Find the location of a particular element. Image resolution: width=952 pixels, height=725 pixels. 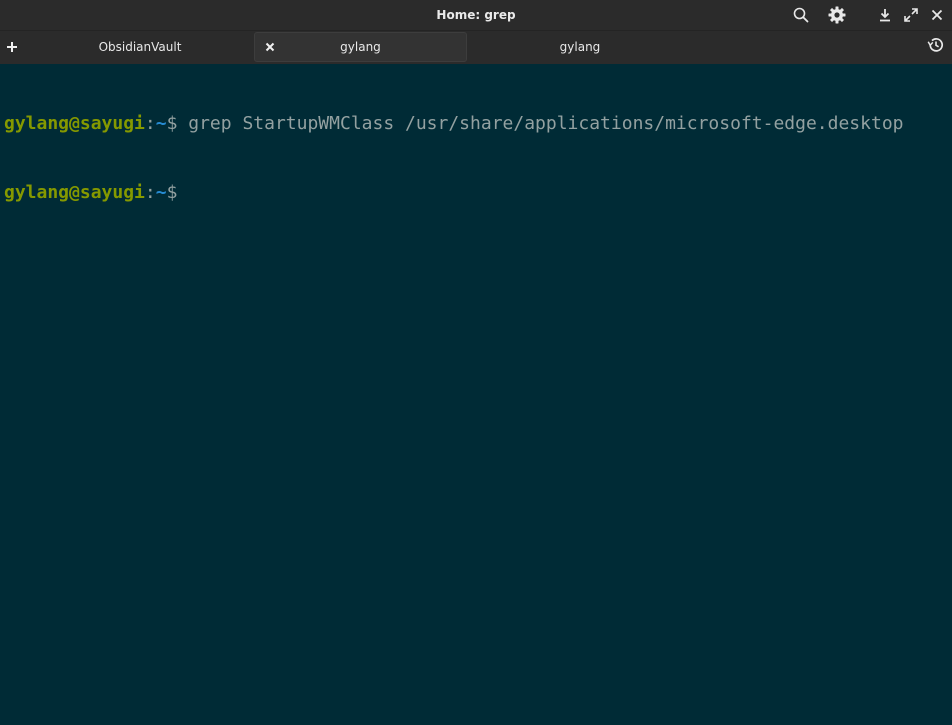

close-window-button is located at coordinates (937, 15).